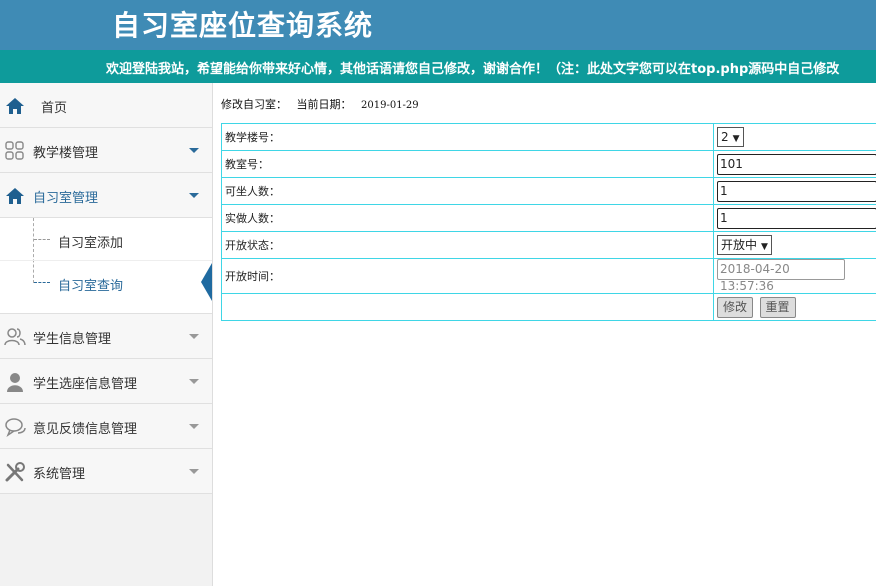  What do you see at coordinates (106, 471) in the screenshot?
I see `sidebar-item-system: 系统管理` at bounding box center [106, 471].